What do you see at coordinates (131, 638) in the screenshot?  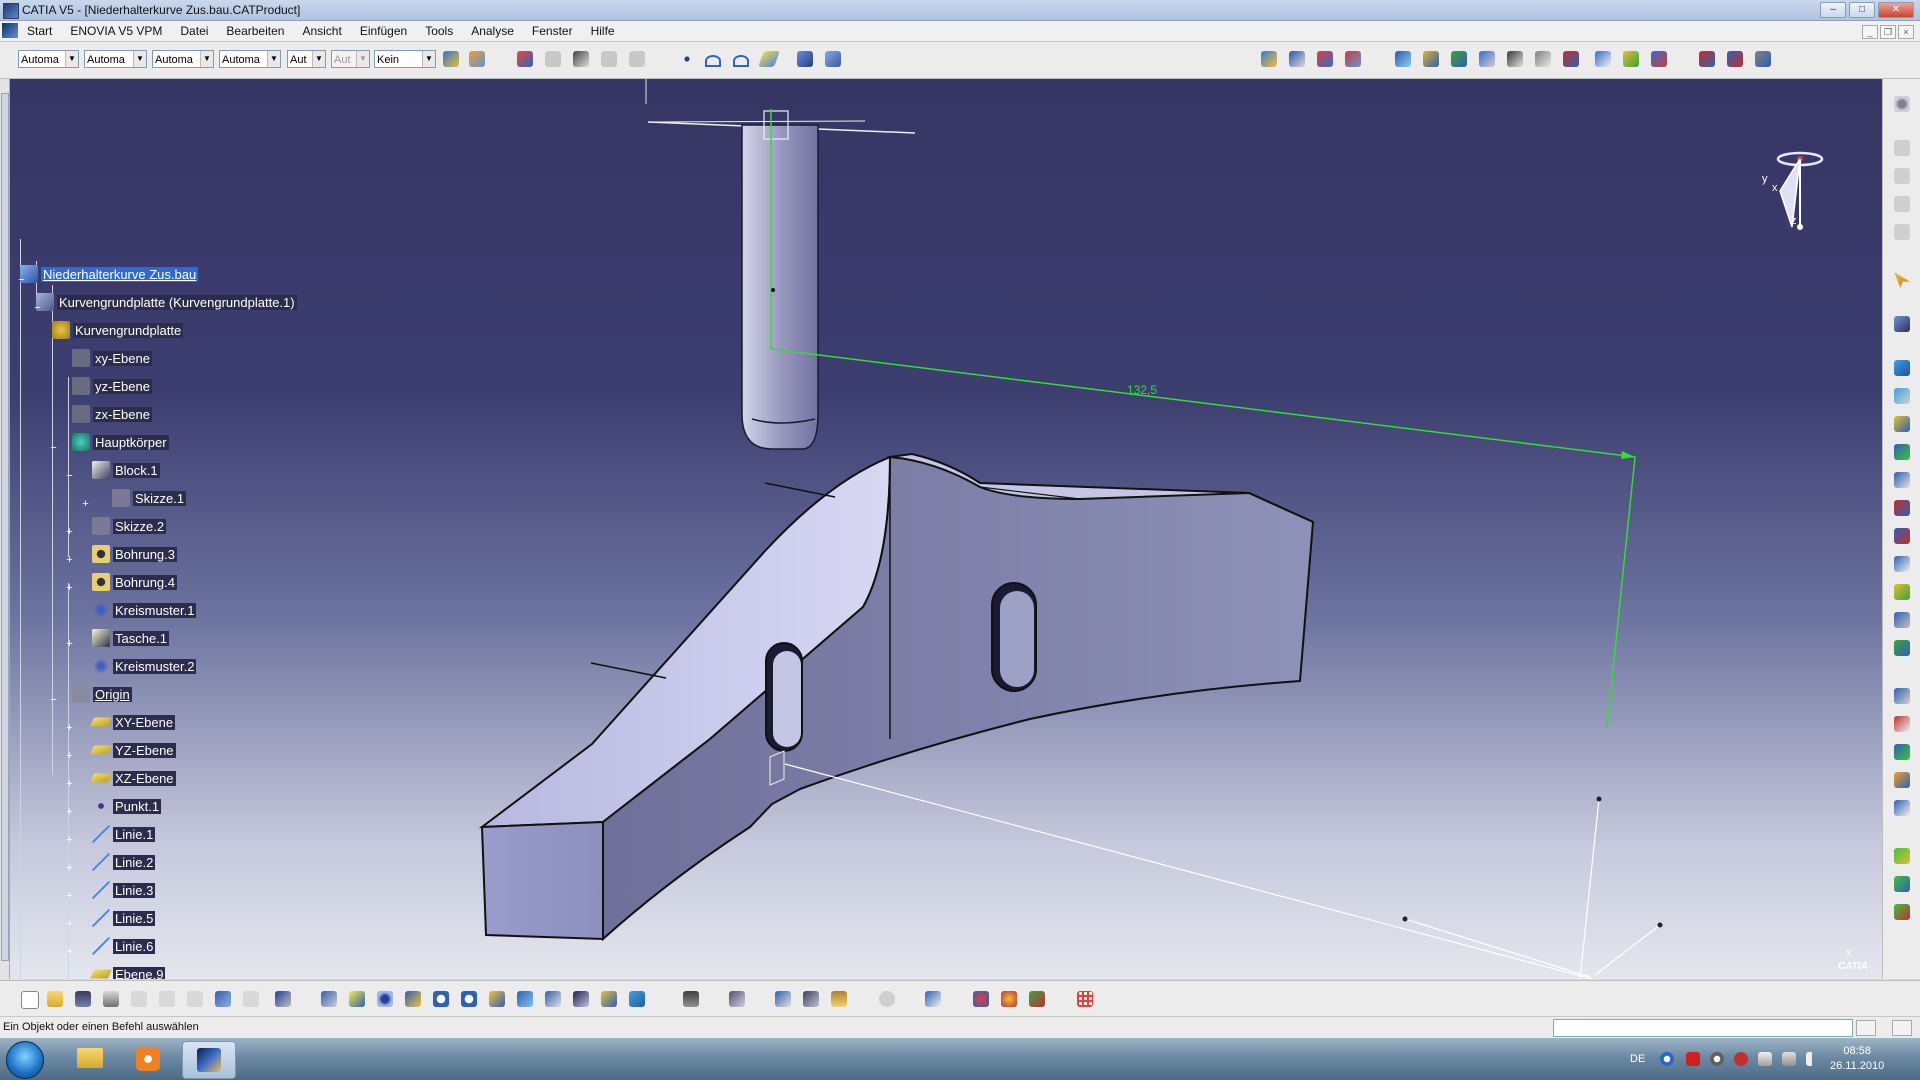 I see `tree-item-pocket: Tasche.1` at bounding box center [131, 638].